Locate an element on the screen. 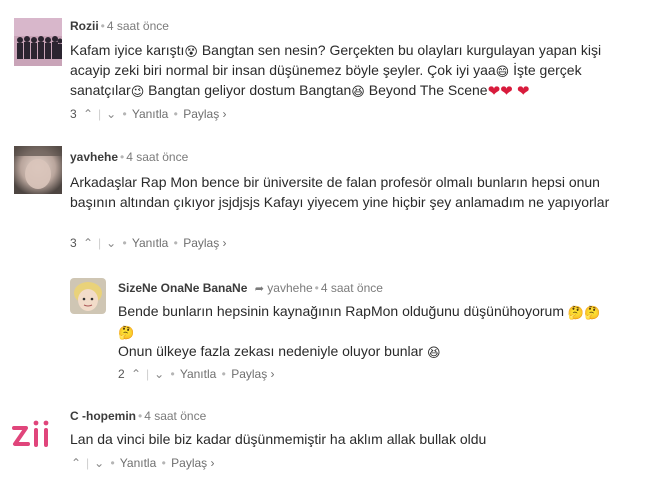 The image size is (652, 477). comment-text-part: Kafam iyice karıştı is located at coordinates (127, 50).